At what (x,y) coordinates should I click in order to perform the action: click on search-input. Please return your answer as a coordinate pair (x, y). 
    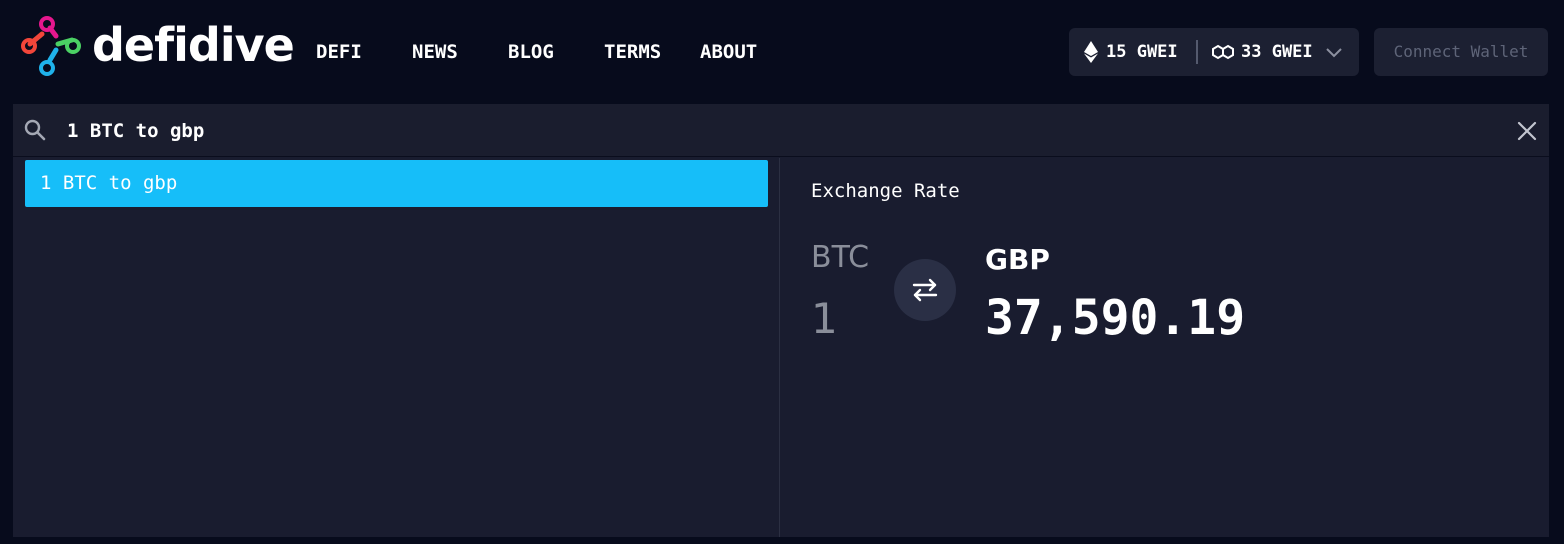
    Looking at the image, I should click on (767, 131).